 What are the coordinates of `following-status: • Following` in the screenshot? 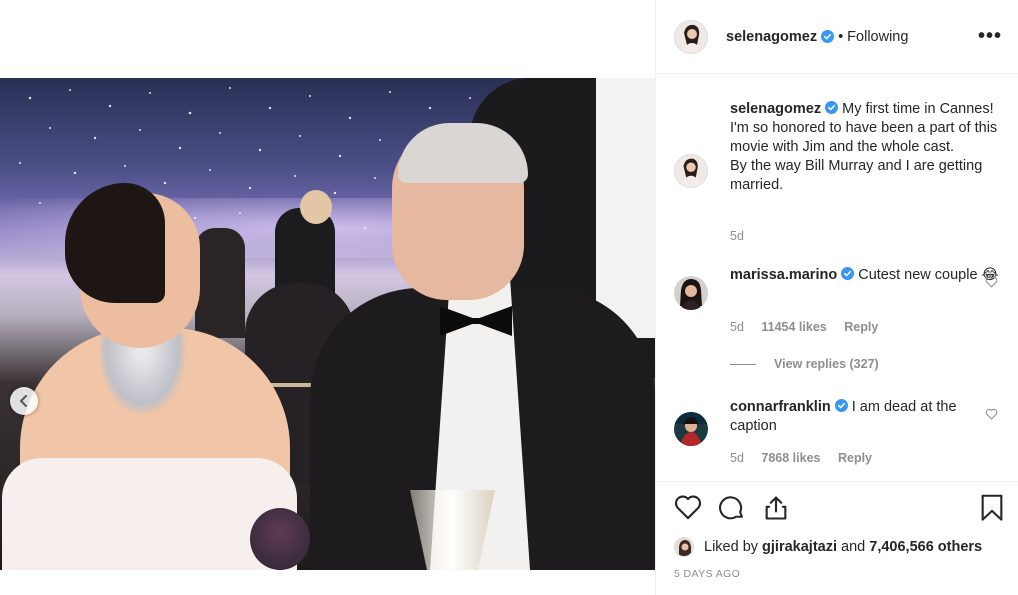 It's located at (873, 37).